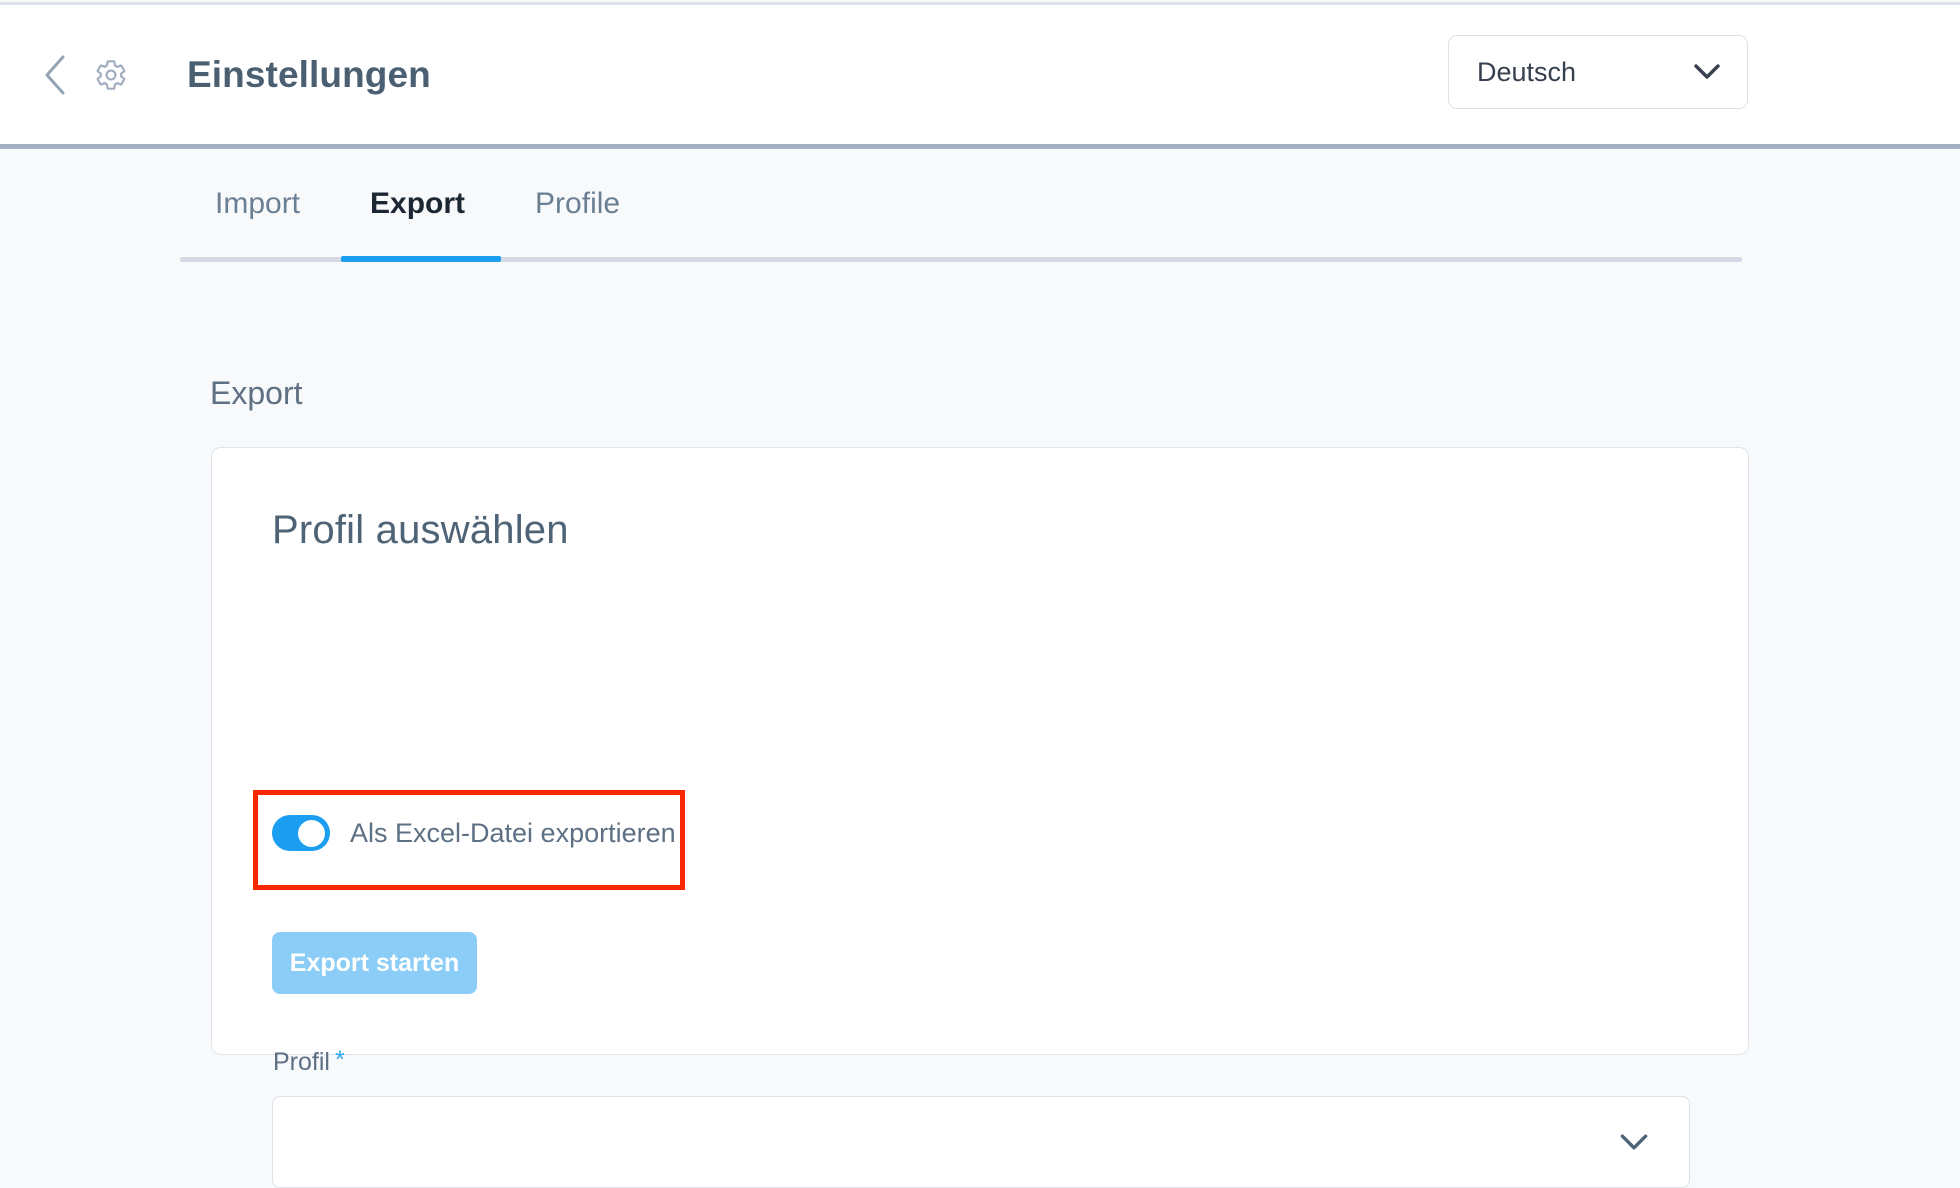 Image resolution: width=1960 pixels, height=1188 pixels. Describe the element at coordinates (1527, 71) in the screenshot. I see `language-select-value: Deutsch` at that location.